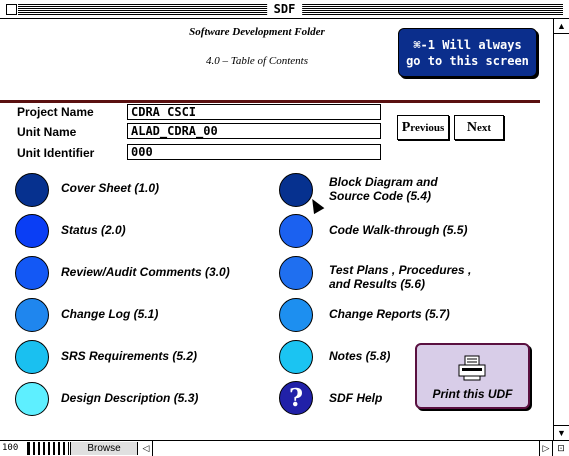 This screenshot has height=456, width=569. What do you see at coordinates (129, 398) in the screenshot?
I see `toc-label-design-description: Design Description (5.3)` at bounding box center [129, 398].